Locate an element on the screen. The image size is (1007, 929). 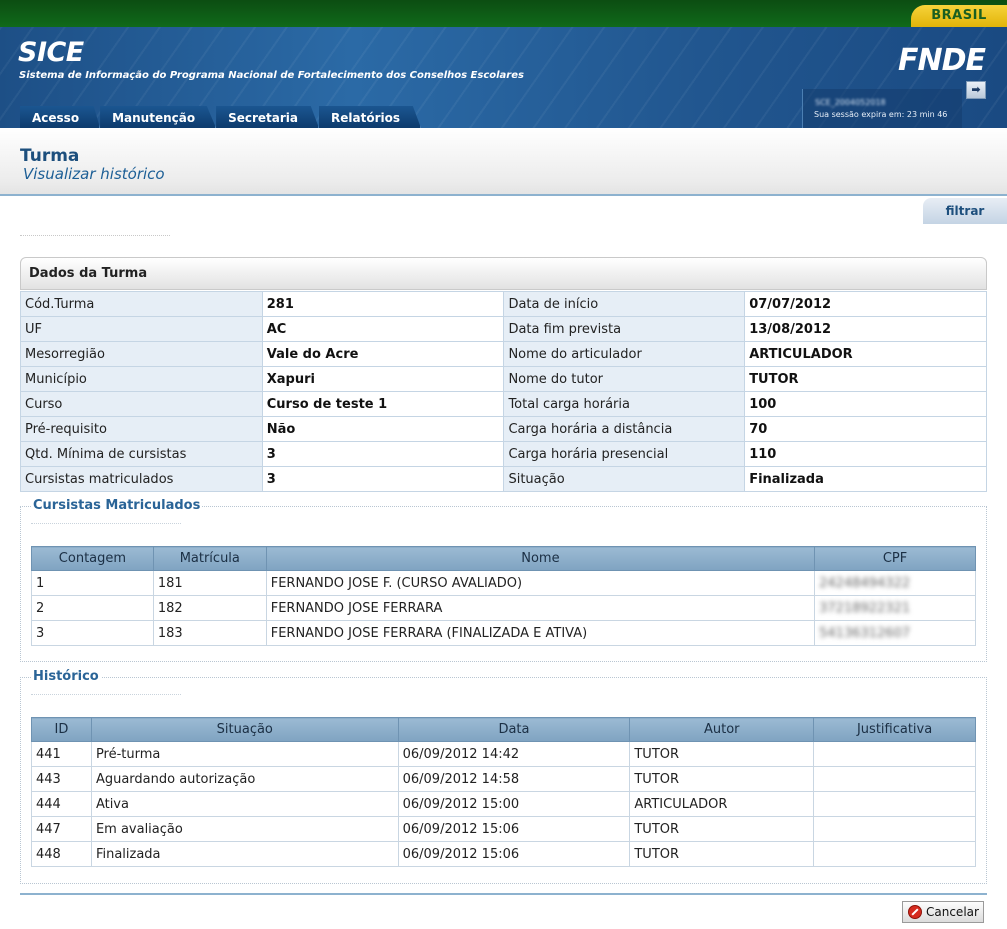
column-header: ID is located at coordinates (61, 729).